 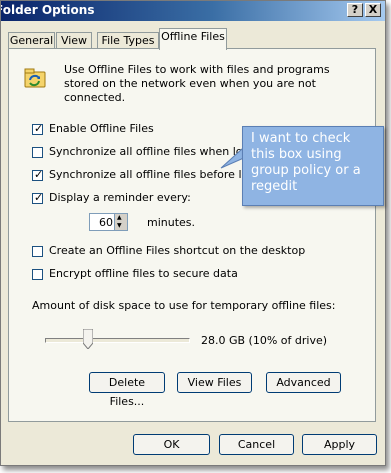 I want to click on reminder-minutes-value: 60, so click(x=106, y=222).